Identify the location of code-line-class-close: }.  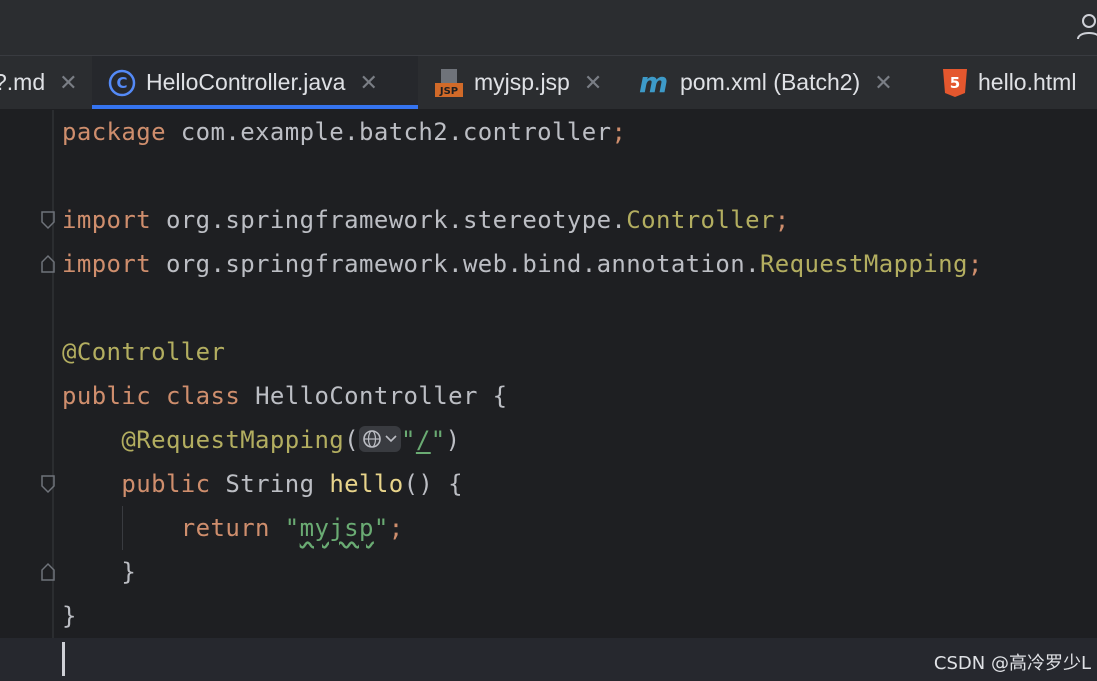
(69, 616).